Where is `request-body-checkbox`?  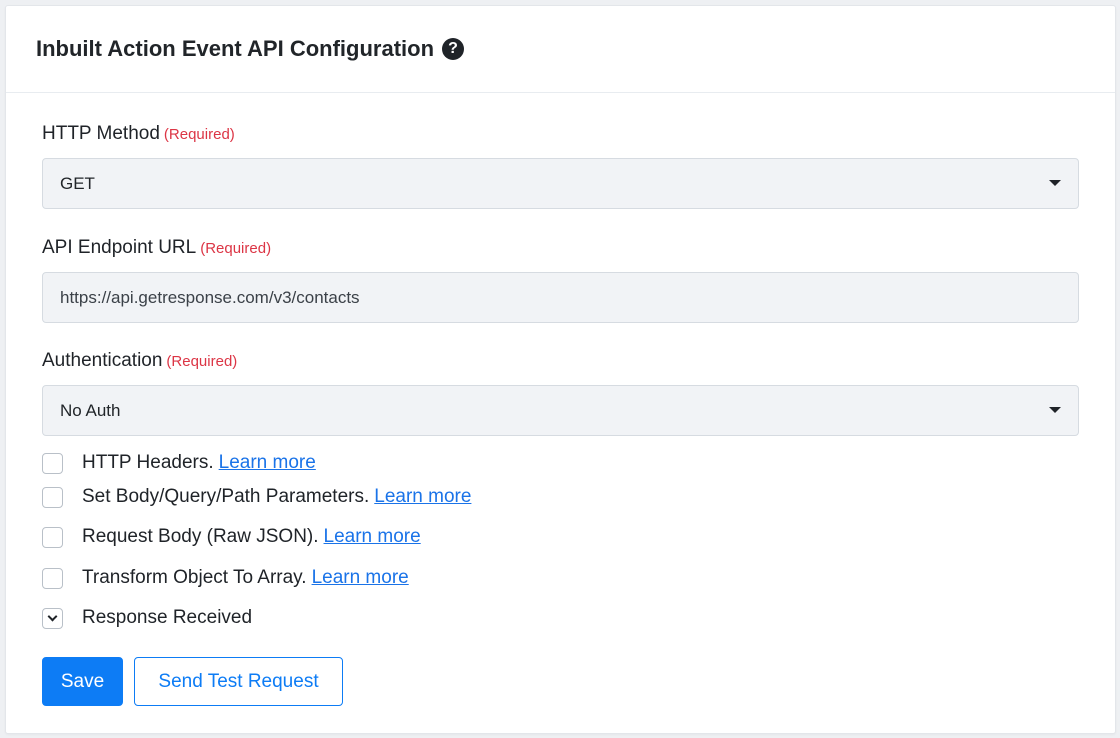 request-body-checkbox is located at coordinates (52, 537).